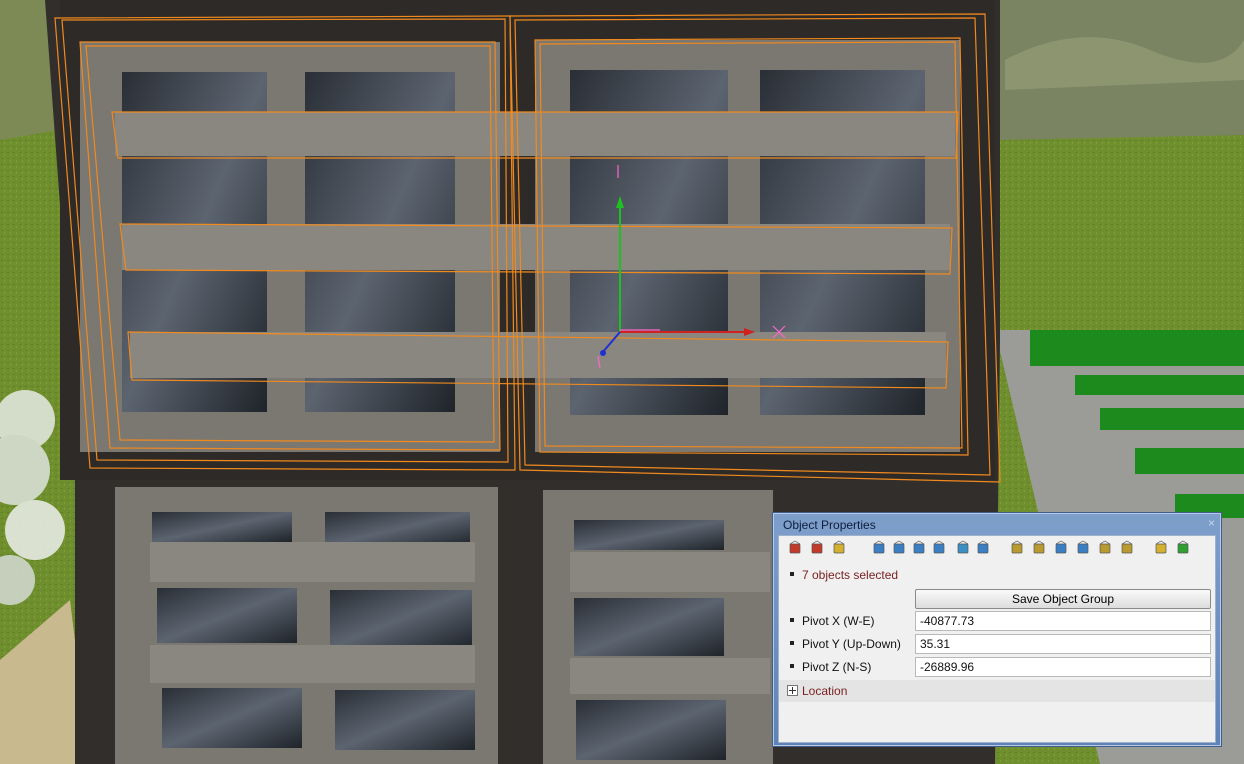 Image resolution: width=1244 pixels, height=764 pixels. What do you see at coordinates (1063, 621) in the screenshot?
I see `pivot-x-field: -40877.73` at bounding box center [1063, 621].